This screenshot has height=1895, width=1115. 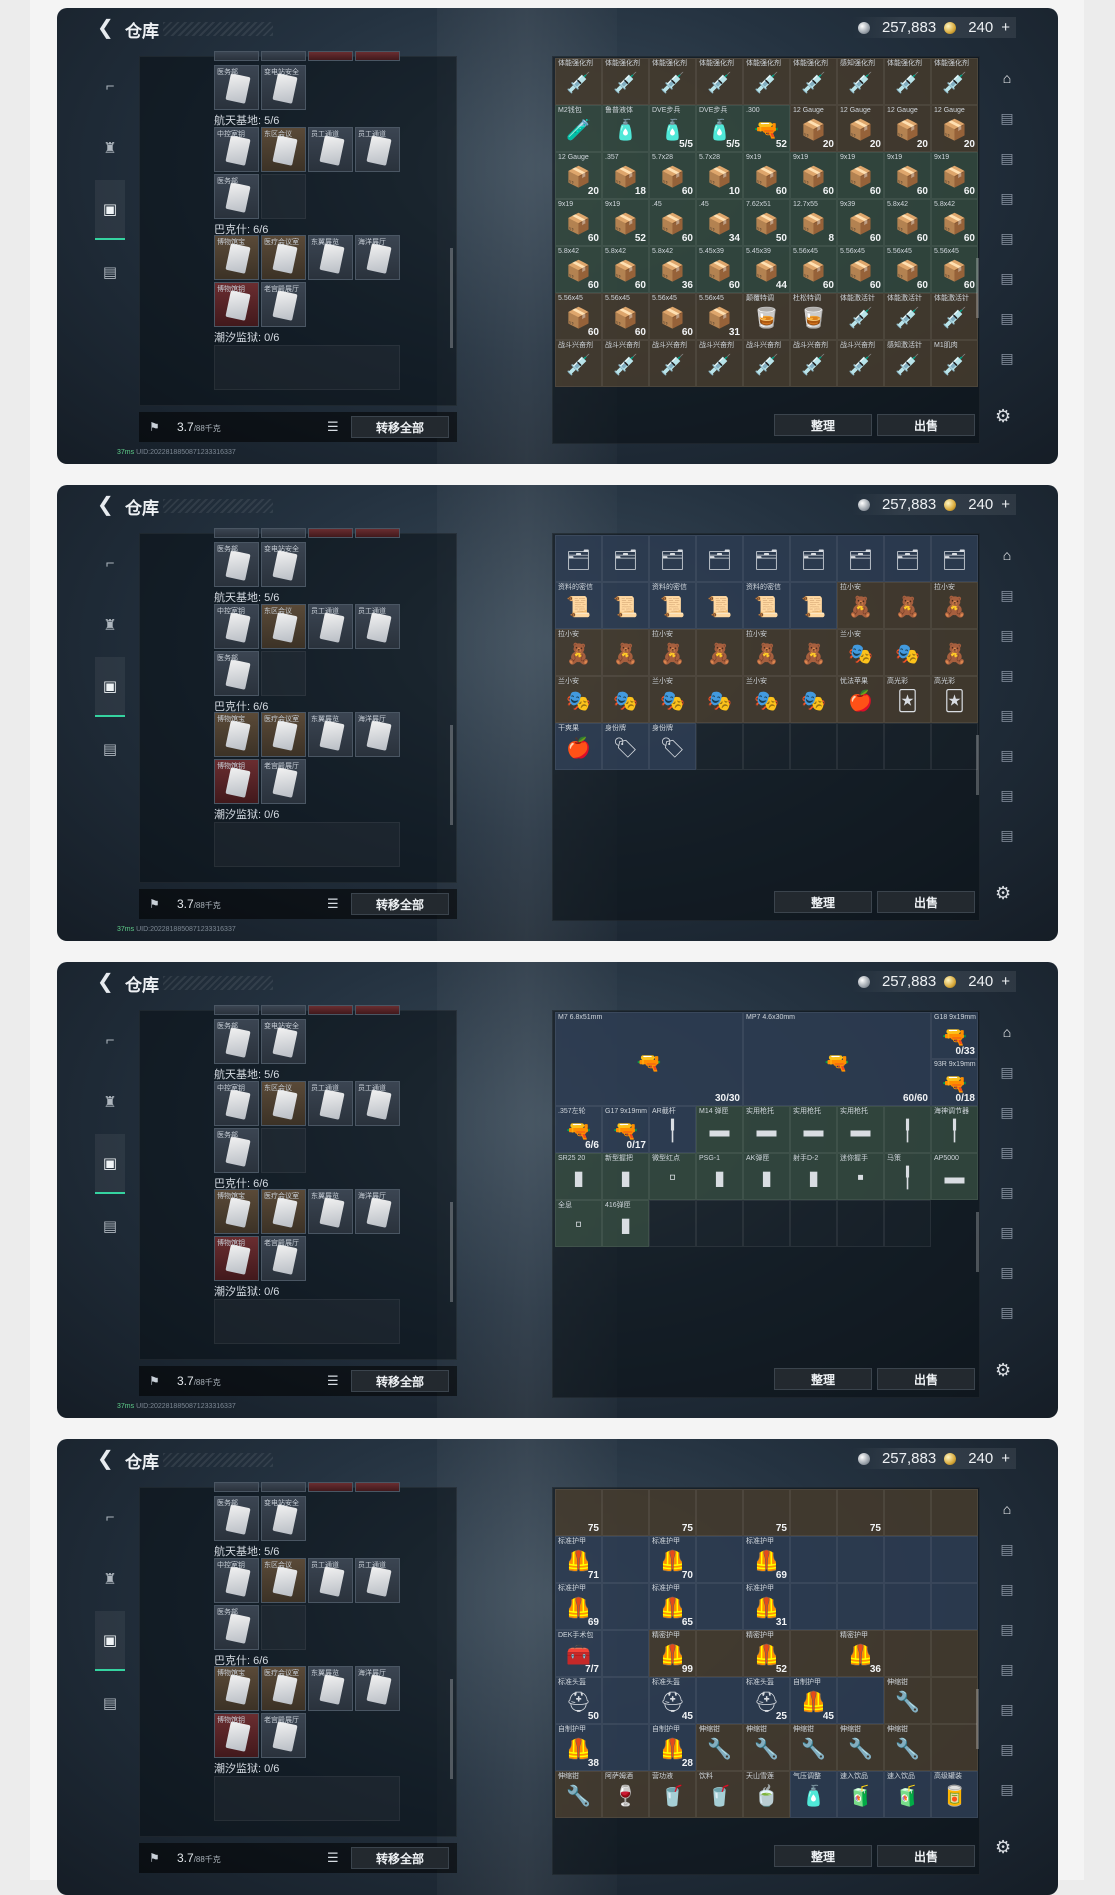 What do you see at coordinates (625, 1176) in the screenshot?
I see `inventory-cell: 新型握把 ▮` at bounding box center [625, 1176].